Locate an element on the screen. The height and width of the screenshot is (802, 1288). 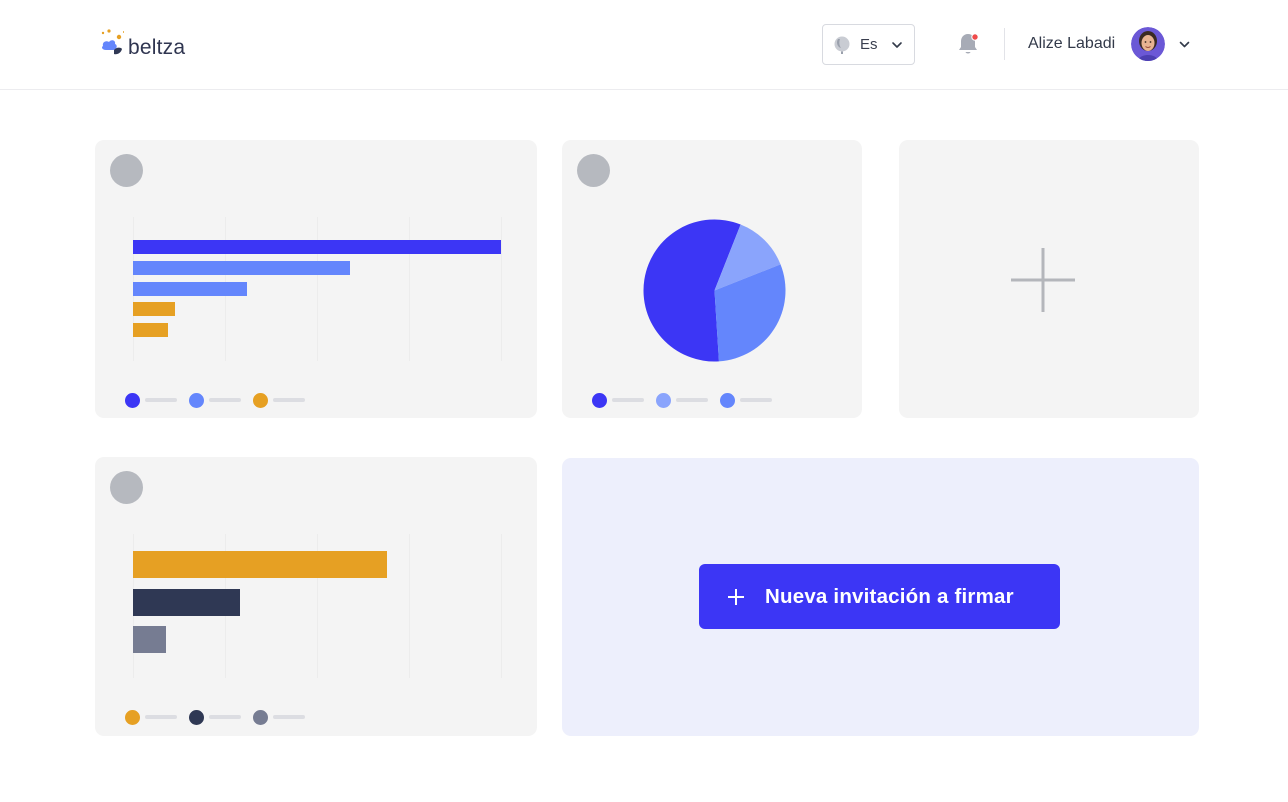
language-label: Es is located at coordinates (869, 44).